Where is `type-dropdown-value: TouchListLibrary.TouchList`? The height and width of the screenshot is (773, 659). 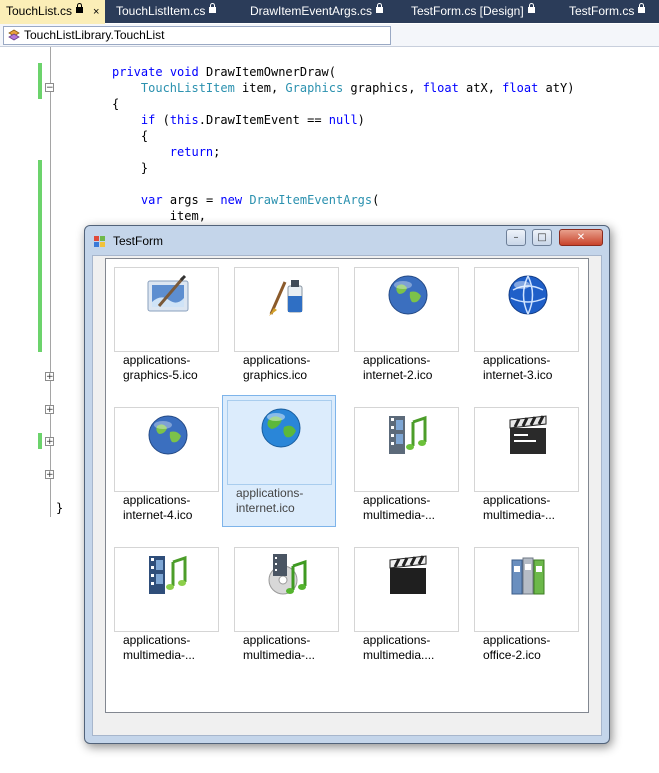
type-dropdown-value: TouchListLibrary.TouchList is located at coordinates (94, 35).